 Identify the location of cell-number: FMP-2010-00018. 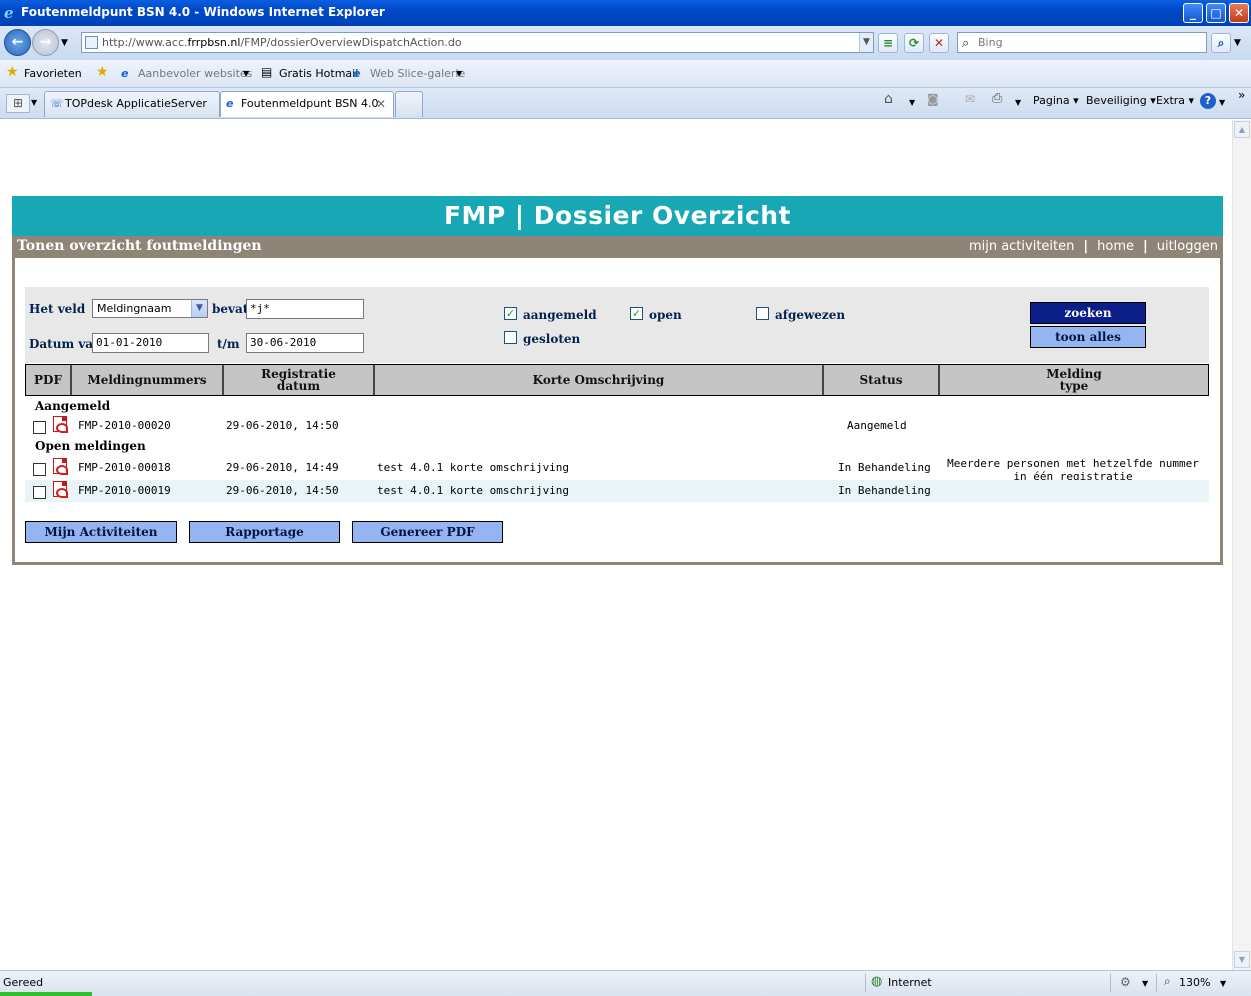
(124, 467).